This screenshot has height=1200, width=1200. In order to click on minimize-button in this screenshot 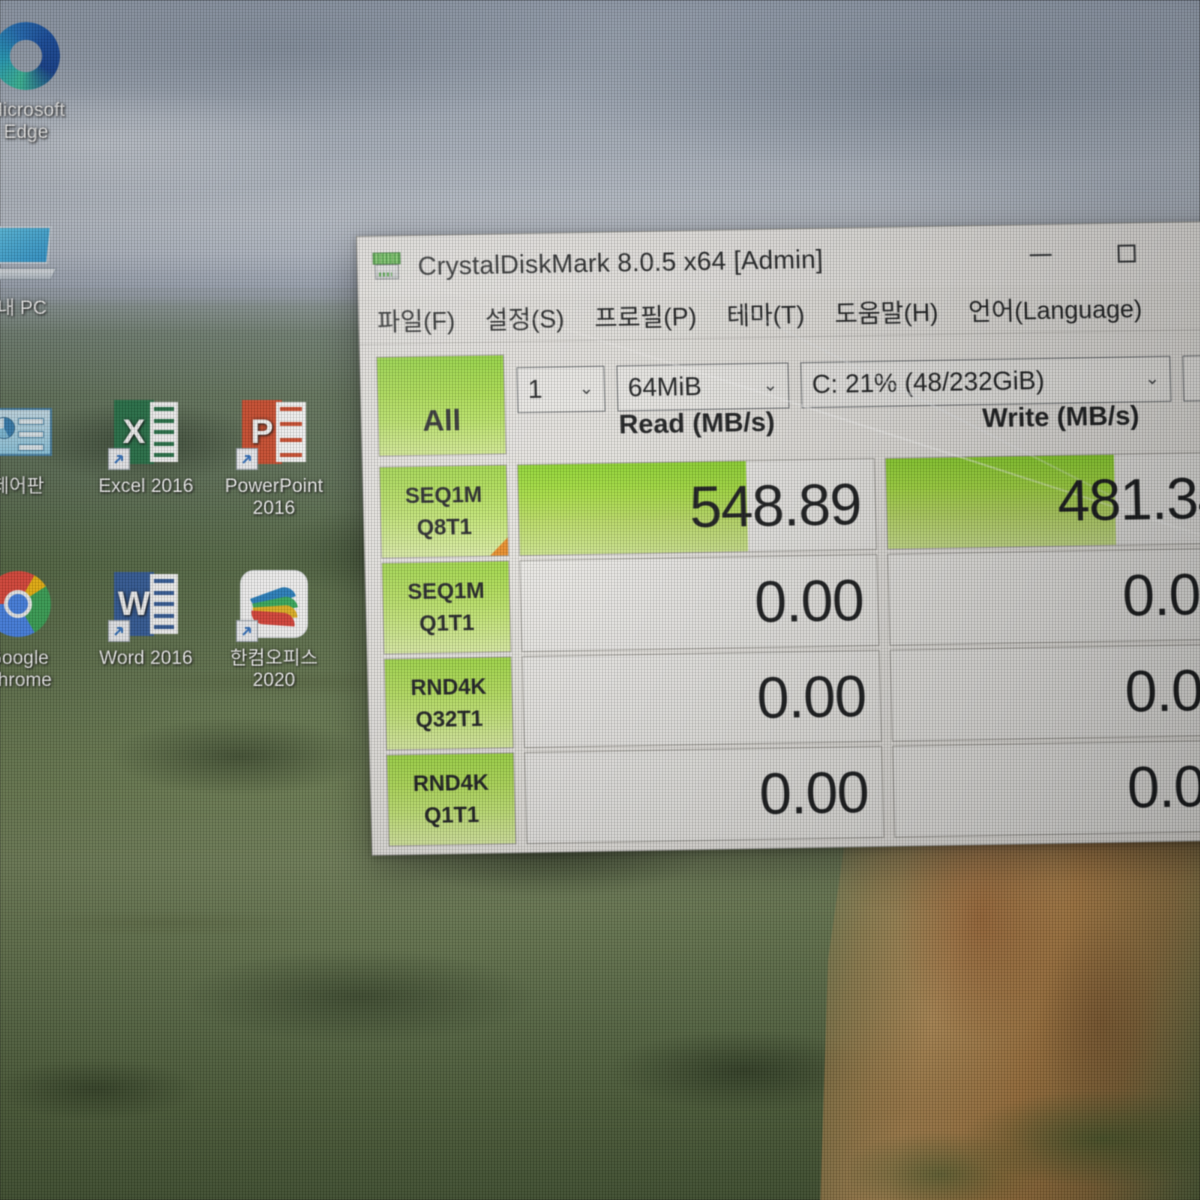, I will do `click(1041, 254)`.